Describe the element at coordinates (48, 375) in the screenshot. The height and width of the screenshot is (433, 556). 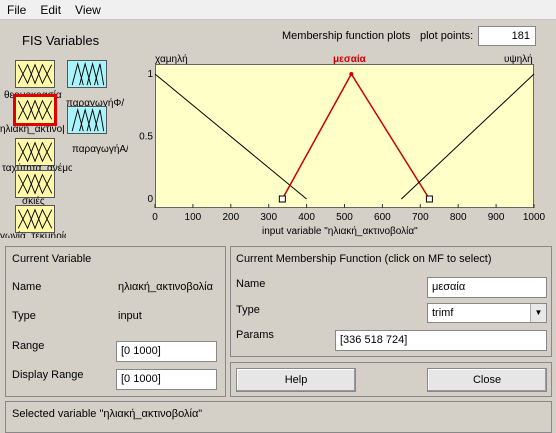
I see `variable-display-range-label: Display Range` at that location.